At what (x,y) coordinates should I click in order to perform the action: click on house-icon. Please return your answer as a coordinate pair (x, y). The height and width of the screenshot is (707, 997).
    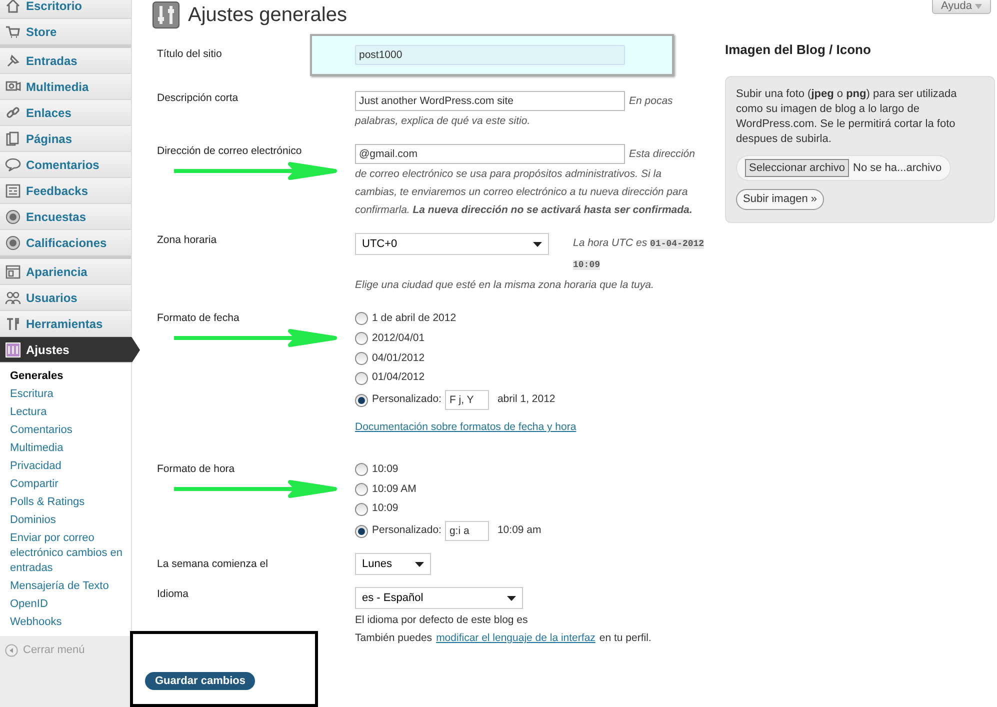
    Looking at the image, I should click on (13, 7).